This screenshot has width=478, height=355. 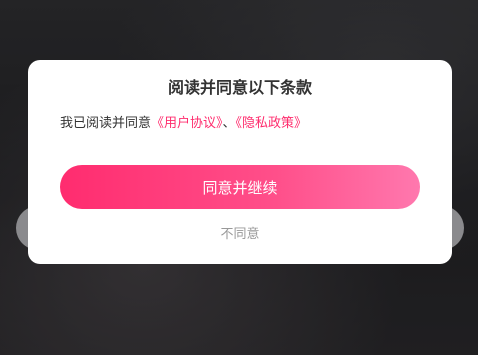 I want to click on consent-message: 我已阅读并同意《用户协议》、《隐私政策》, so click(x=183, y=124).